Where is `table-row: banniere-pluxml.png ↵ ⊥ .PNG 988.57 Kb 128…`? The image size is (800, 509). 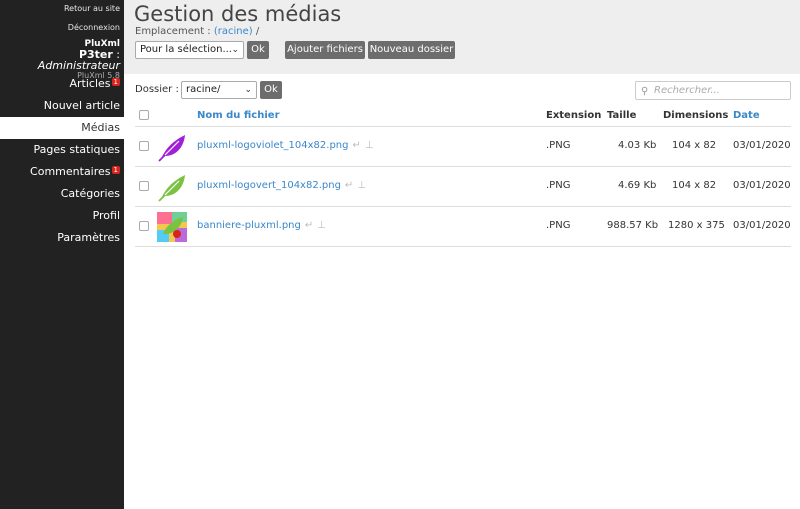
table-row: banniere-pluxml.png ↵ ⊥ .PNG 988.57 Kb 128… is located at coordinates (463, 227).